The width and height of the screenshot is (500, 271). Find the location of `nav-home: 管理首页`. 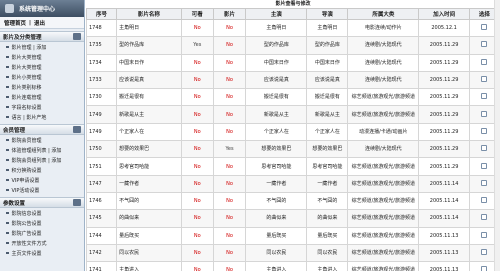

nav-home: 管理首页 is located at coordinates (15, 23).